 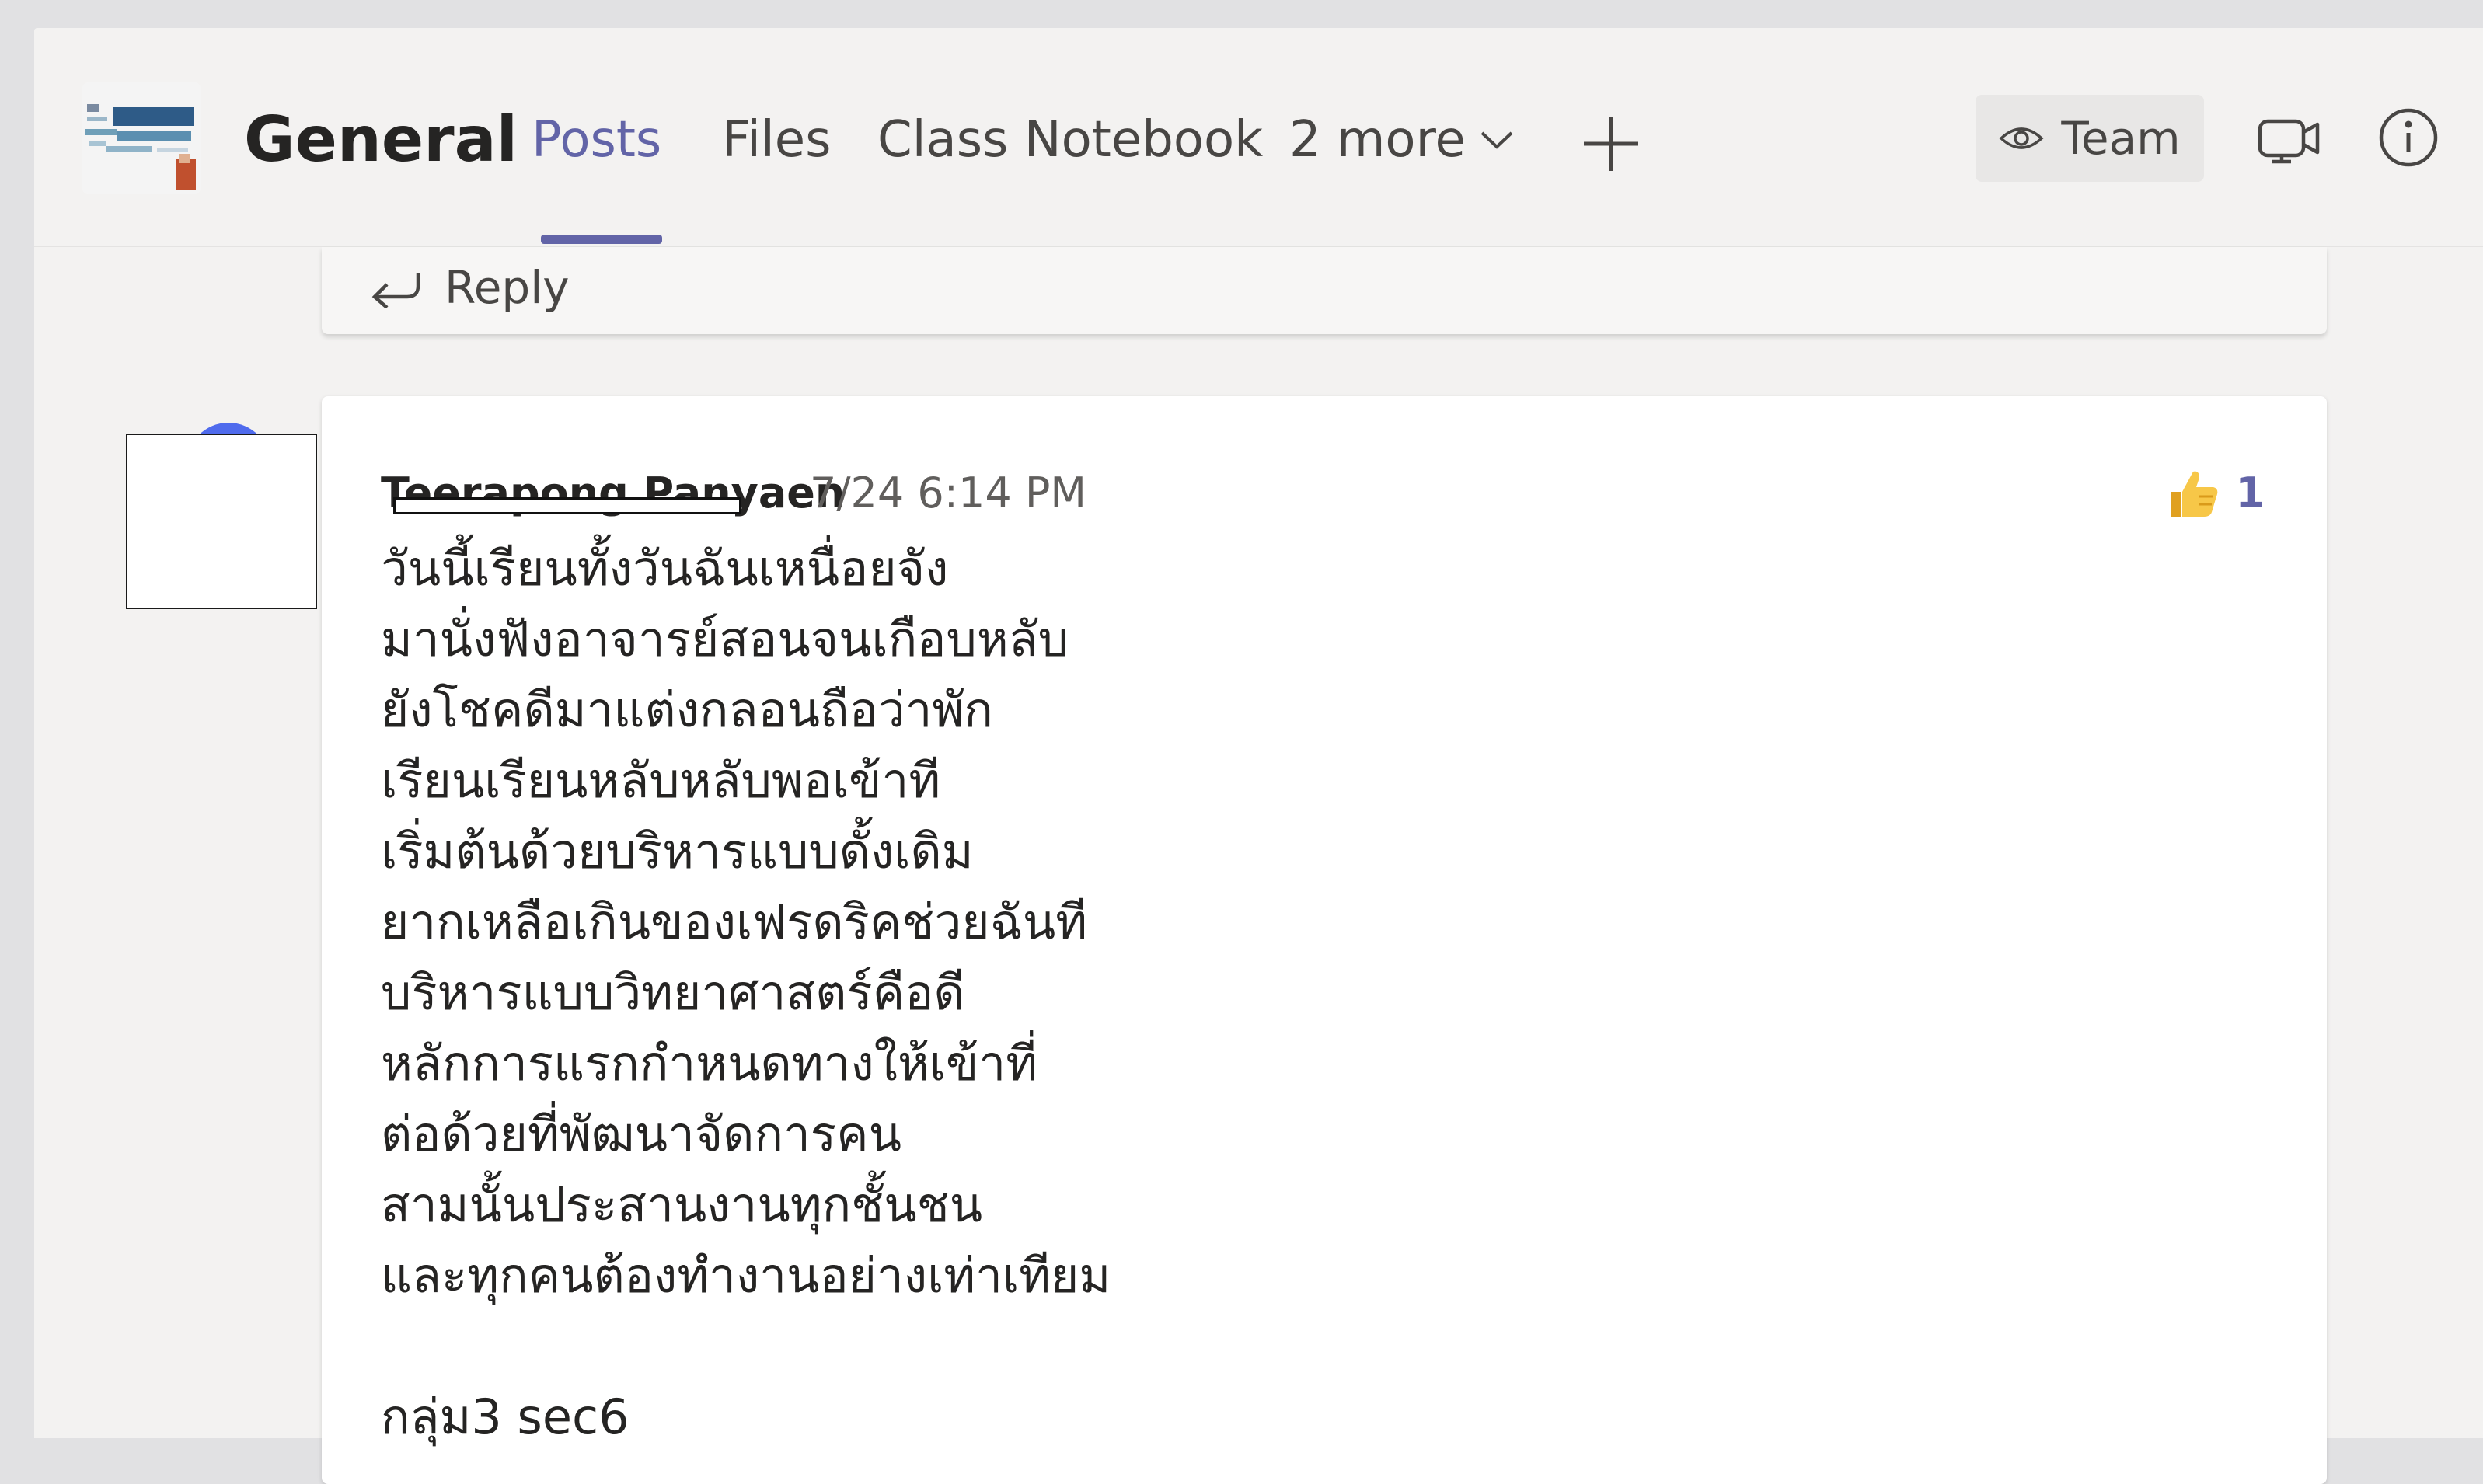 What do you see at coordinates (396, 290) in the screenshot?
I see `reply-arrow-icon` at bounding box center [396, 290].